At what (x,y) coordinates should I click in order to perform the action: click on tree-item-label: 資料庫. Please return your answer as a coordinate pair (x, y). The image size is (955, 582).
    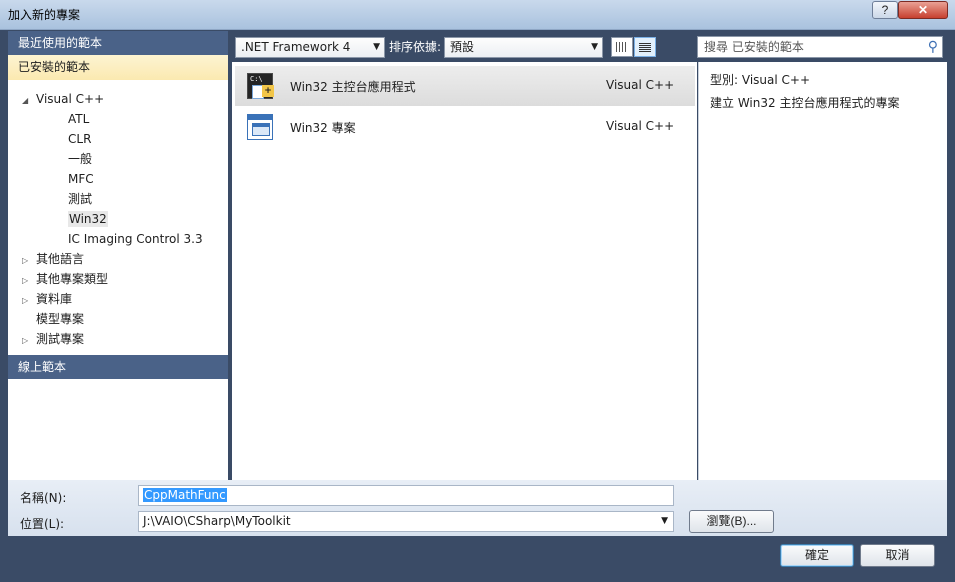
    Looking at the image, I should click on (54, 299).